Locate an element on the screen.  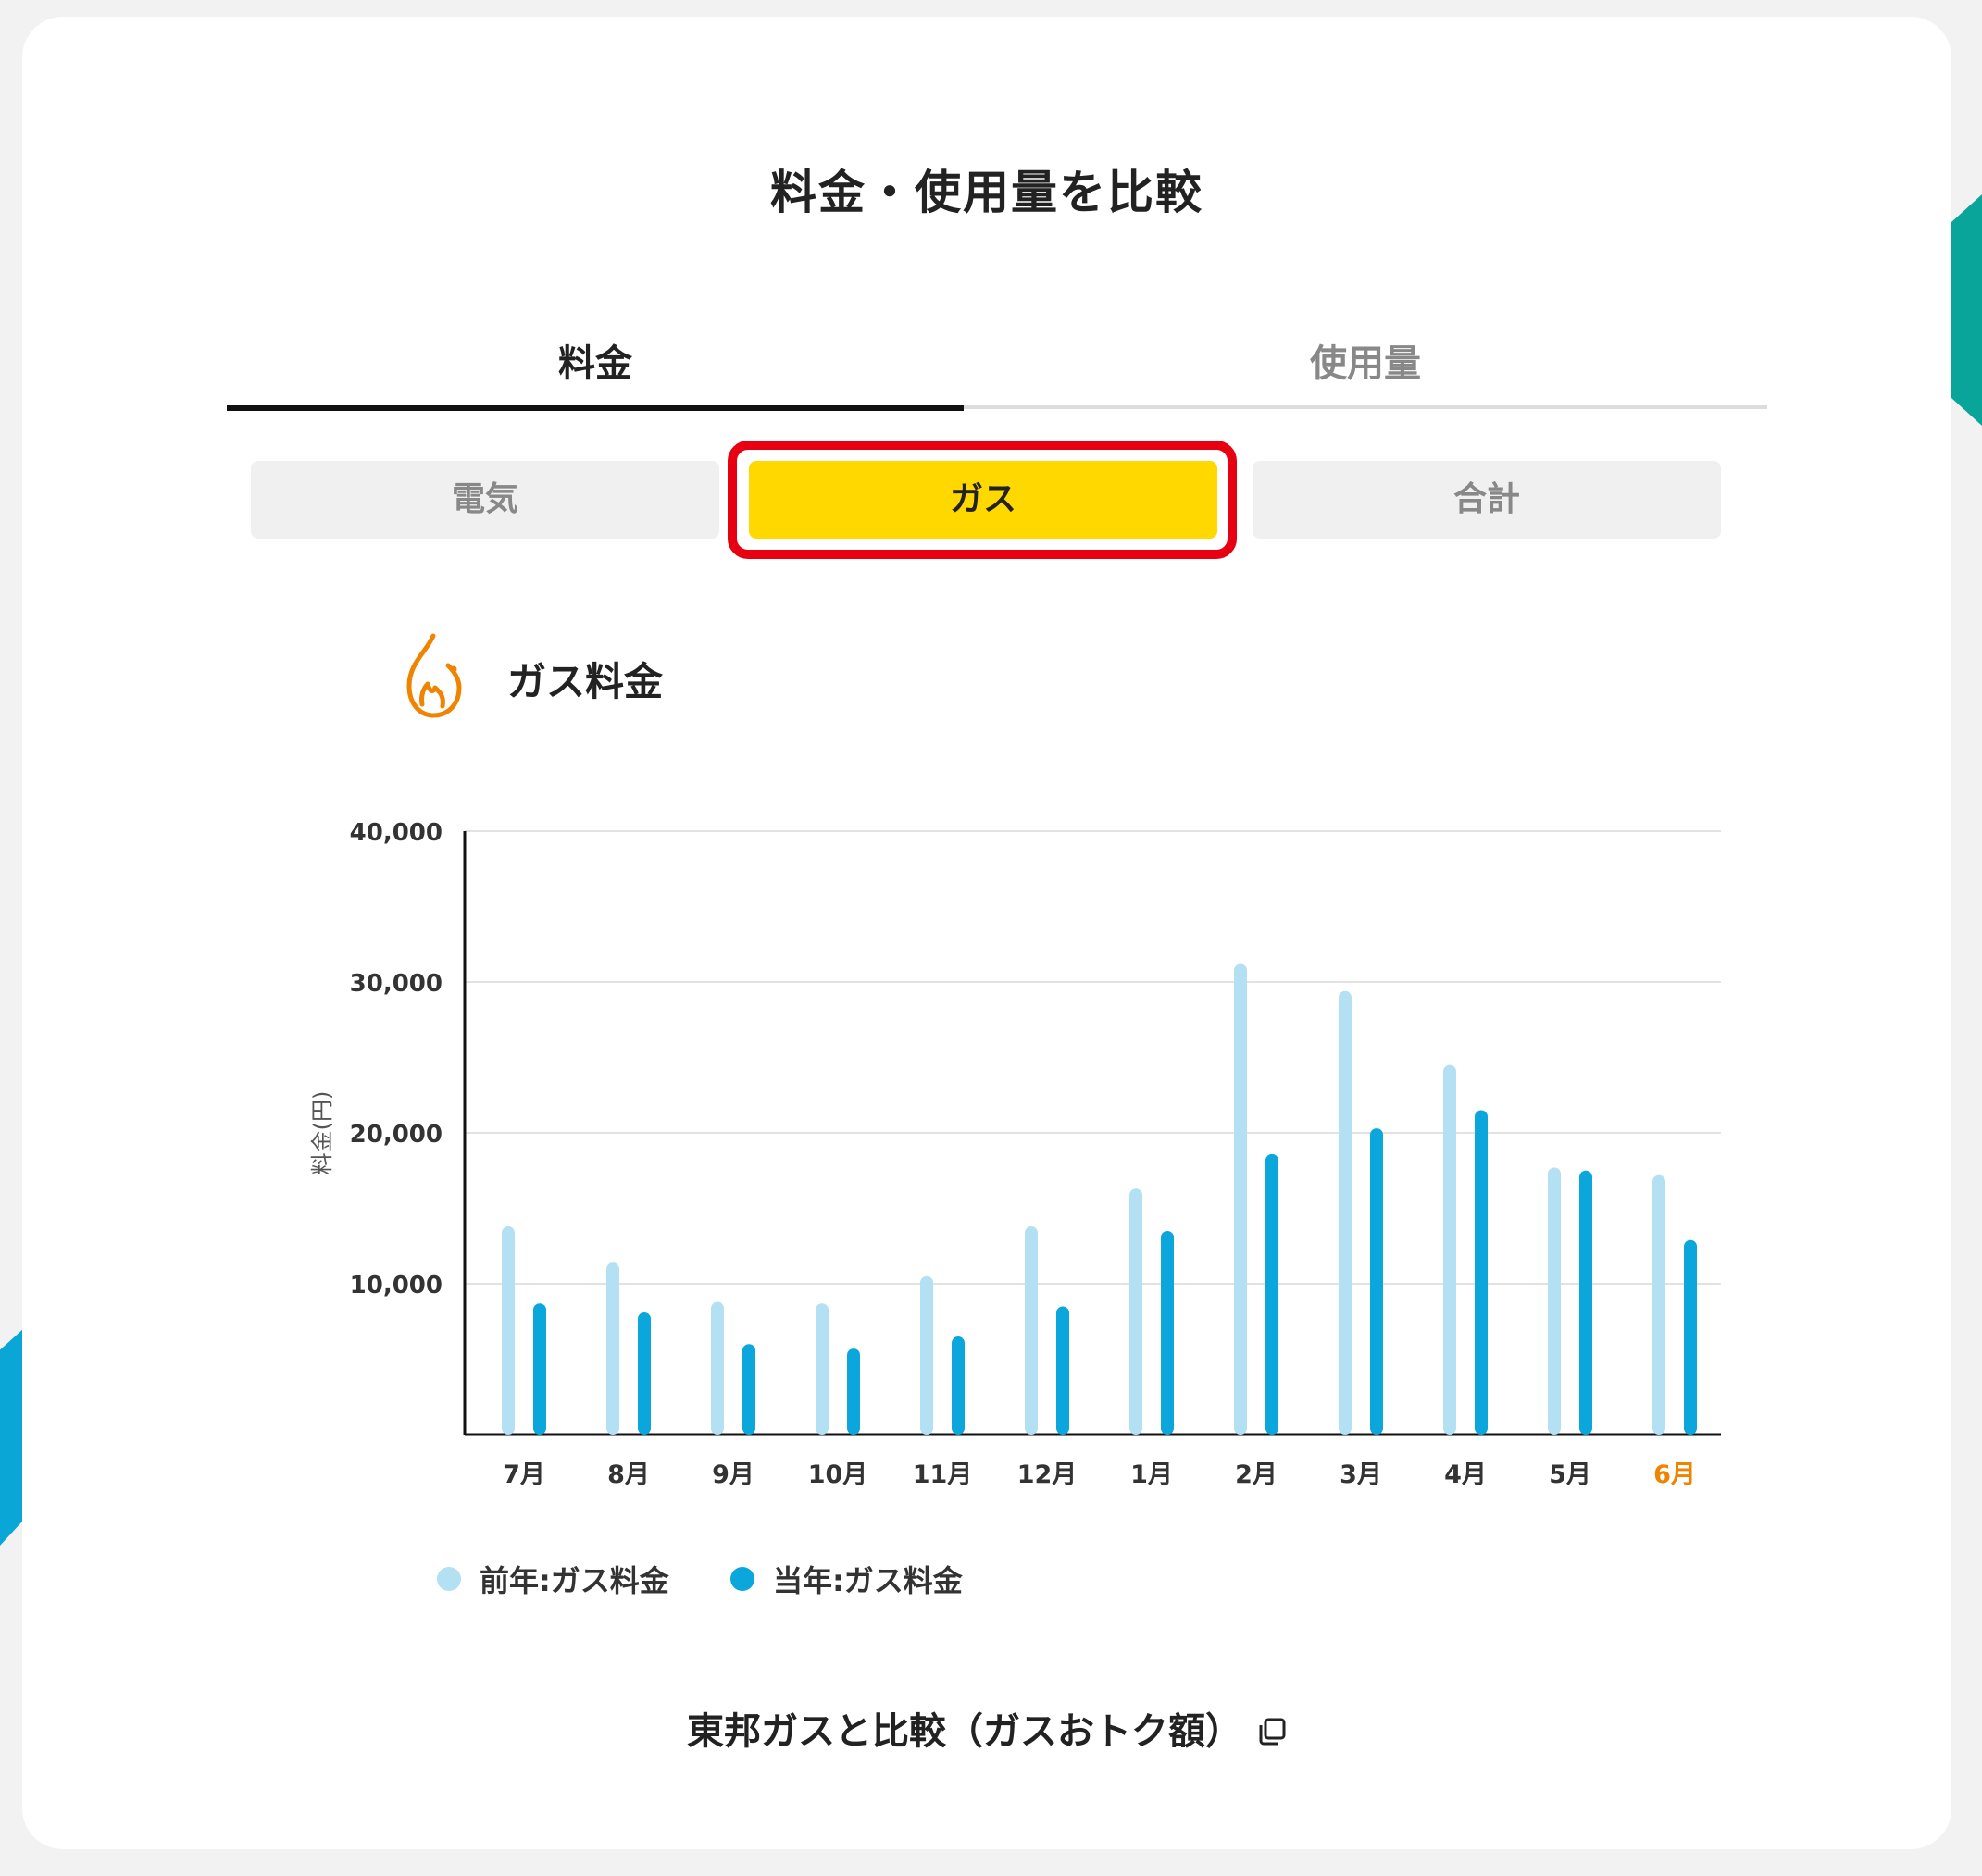
legend-curr-label: 当年:ガス料金 is located at coordinates (868, 1580).